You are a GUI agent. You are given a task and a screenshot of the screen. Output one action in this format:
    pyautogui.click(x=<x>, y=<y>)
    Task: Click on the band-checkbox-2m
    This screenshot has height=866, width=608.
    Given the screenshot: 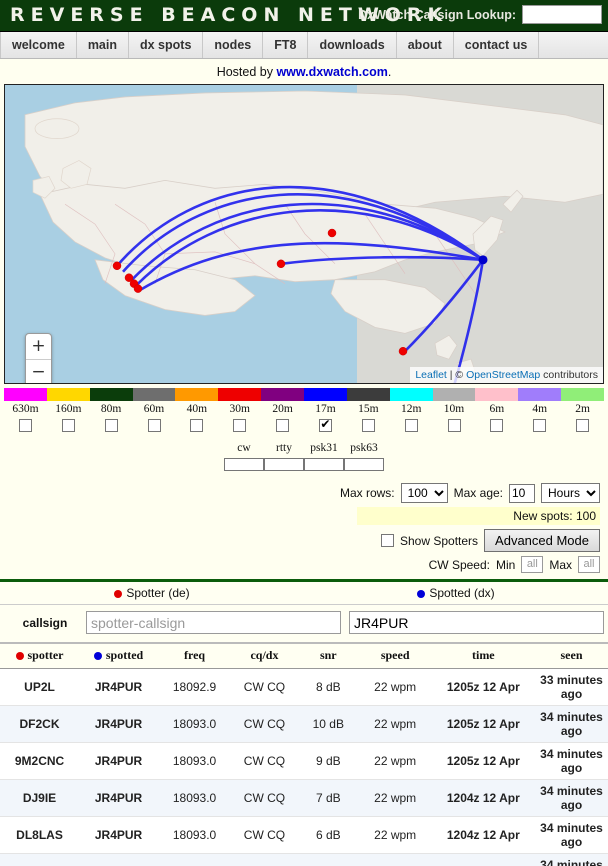 What is the action you would take?
    pyautogui.click(x=583, y=425)
    